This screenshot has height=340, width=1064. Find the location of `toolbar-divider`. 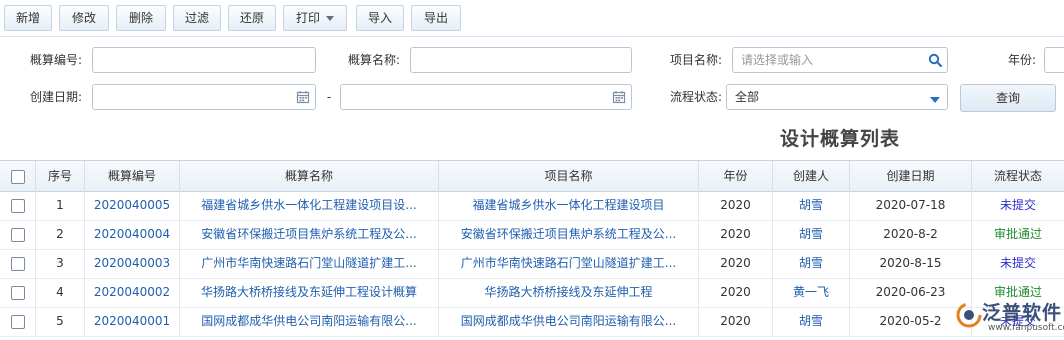

toolbar-divider is located at coordinates (532, 36).